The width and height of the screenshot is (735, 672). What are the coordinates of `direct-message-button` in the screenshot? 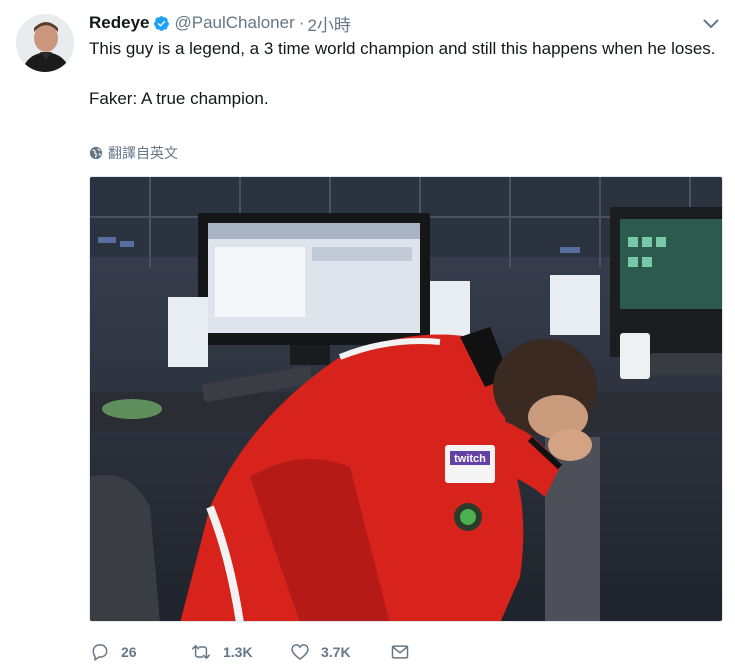 It's located at (400, 652).